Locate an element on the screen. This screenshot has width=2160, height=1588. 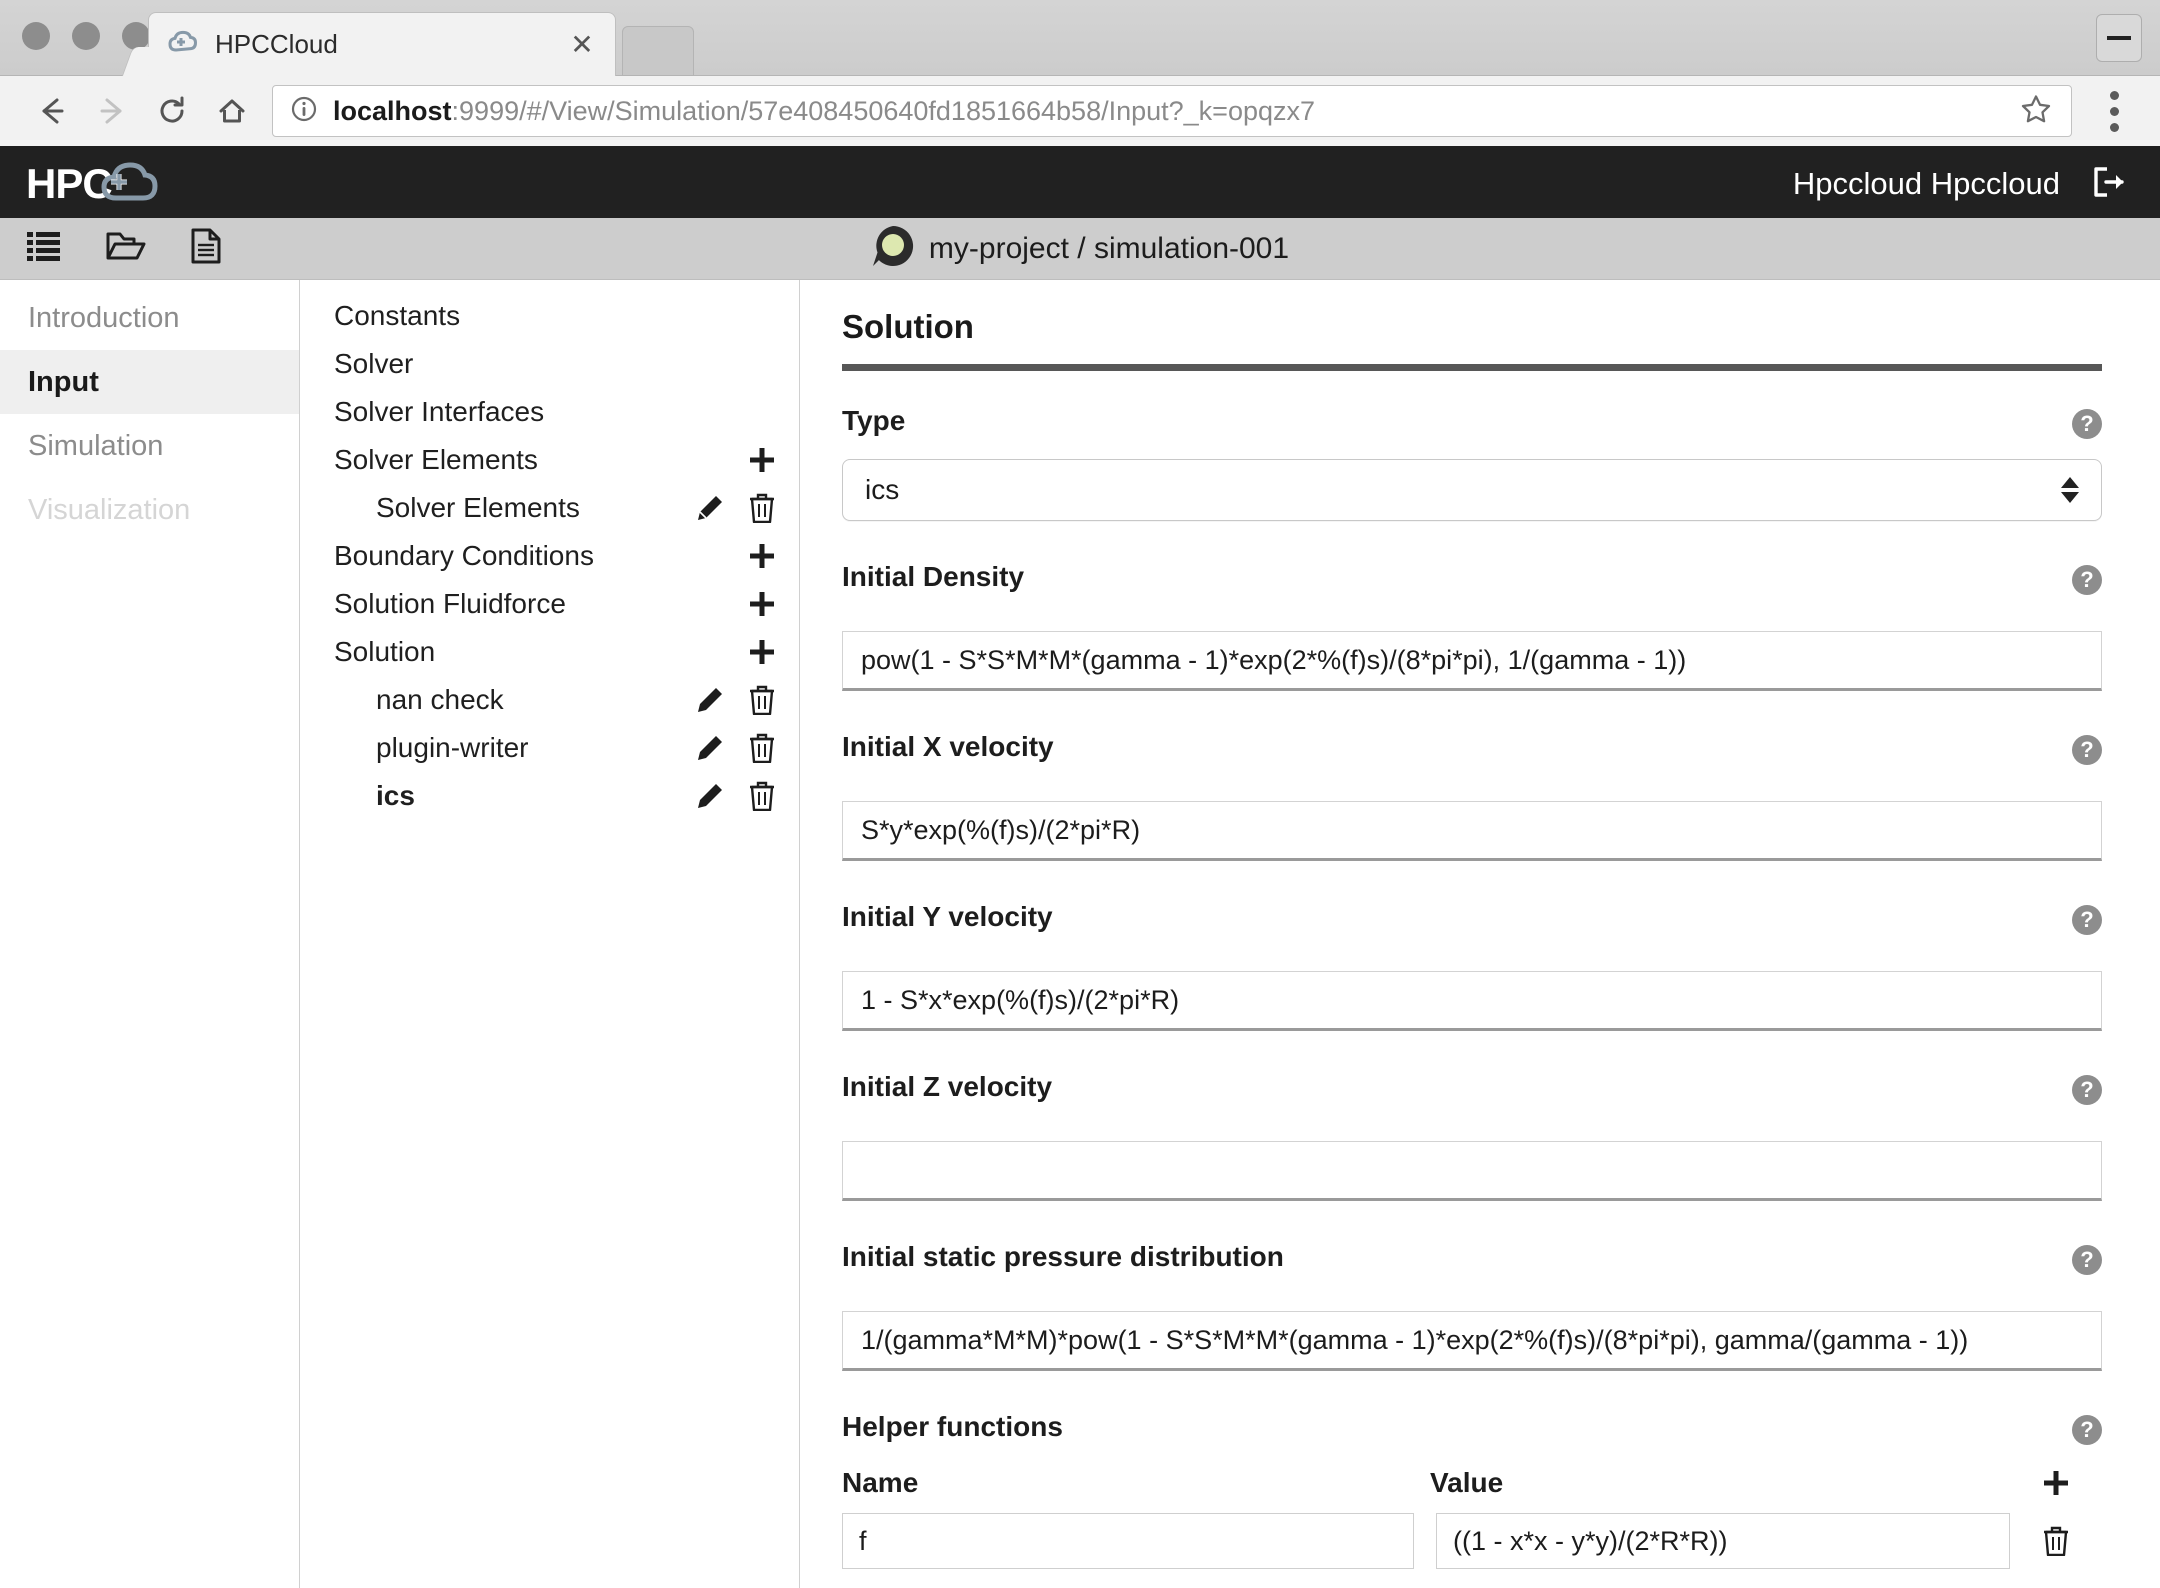
sidebar-item-visualization: Visualization is located at coordinates (149, 510).